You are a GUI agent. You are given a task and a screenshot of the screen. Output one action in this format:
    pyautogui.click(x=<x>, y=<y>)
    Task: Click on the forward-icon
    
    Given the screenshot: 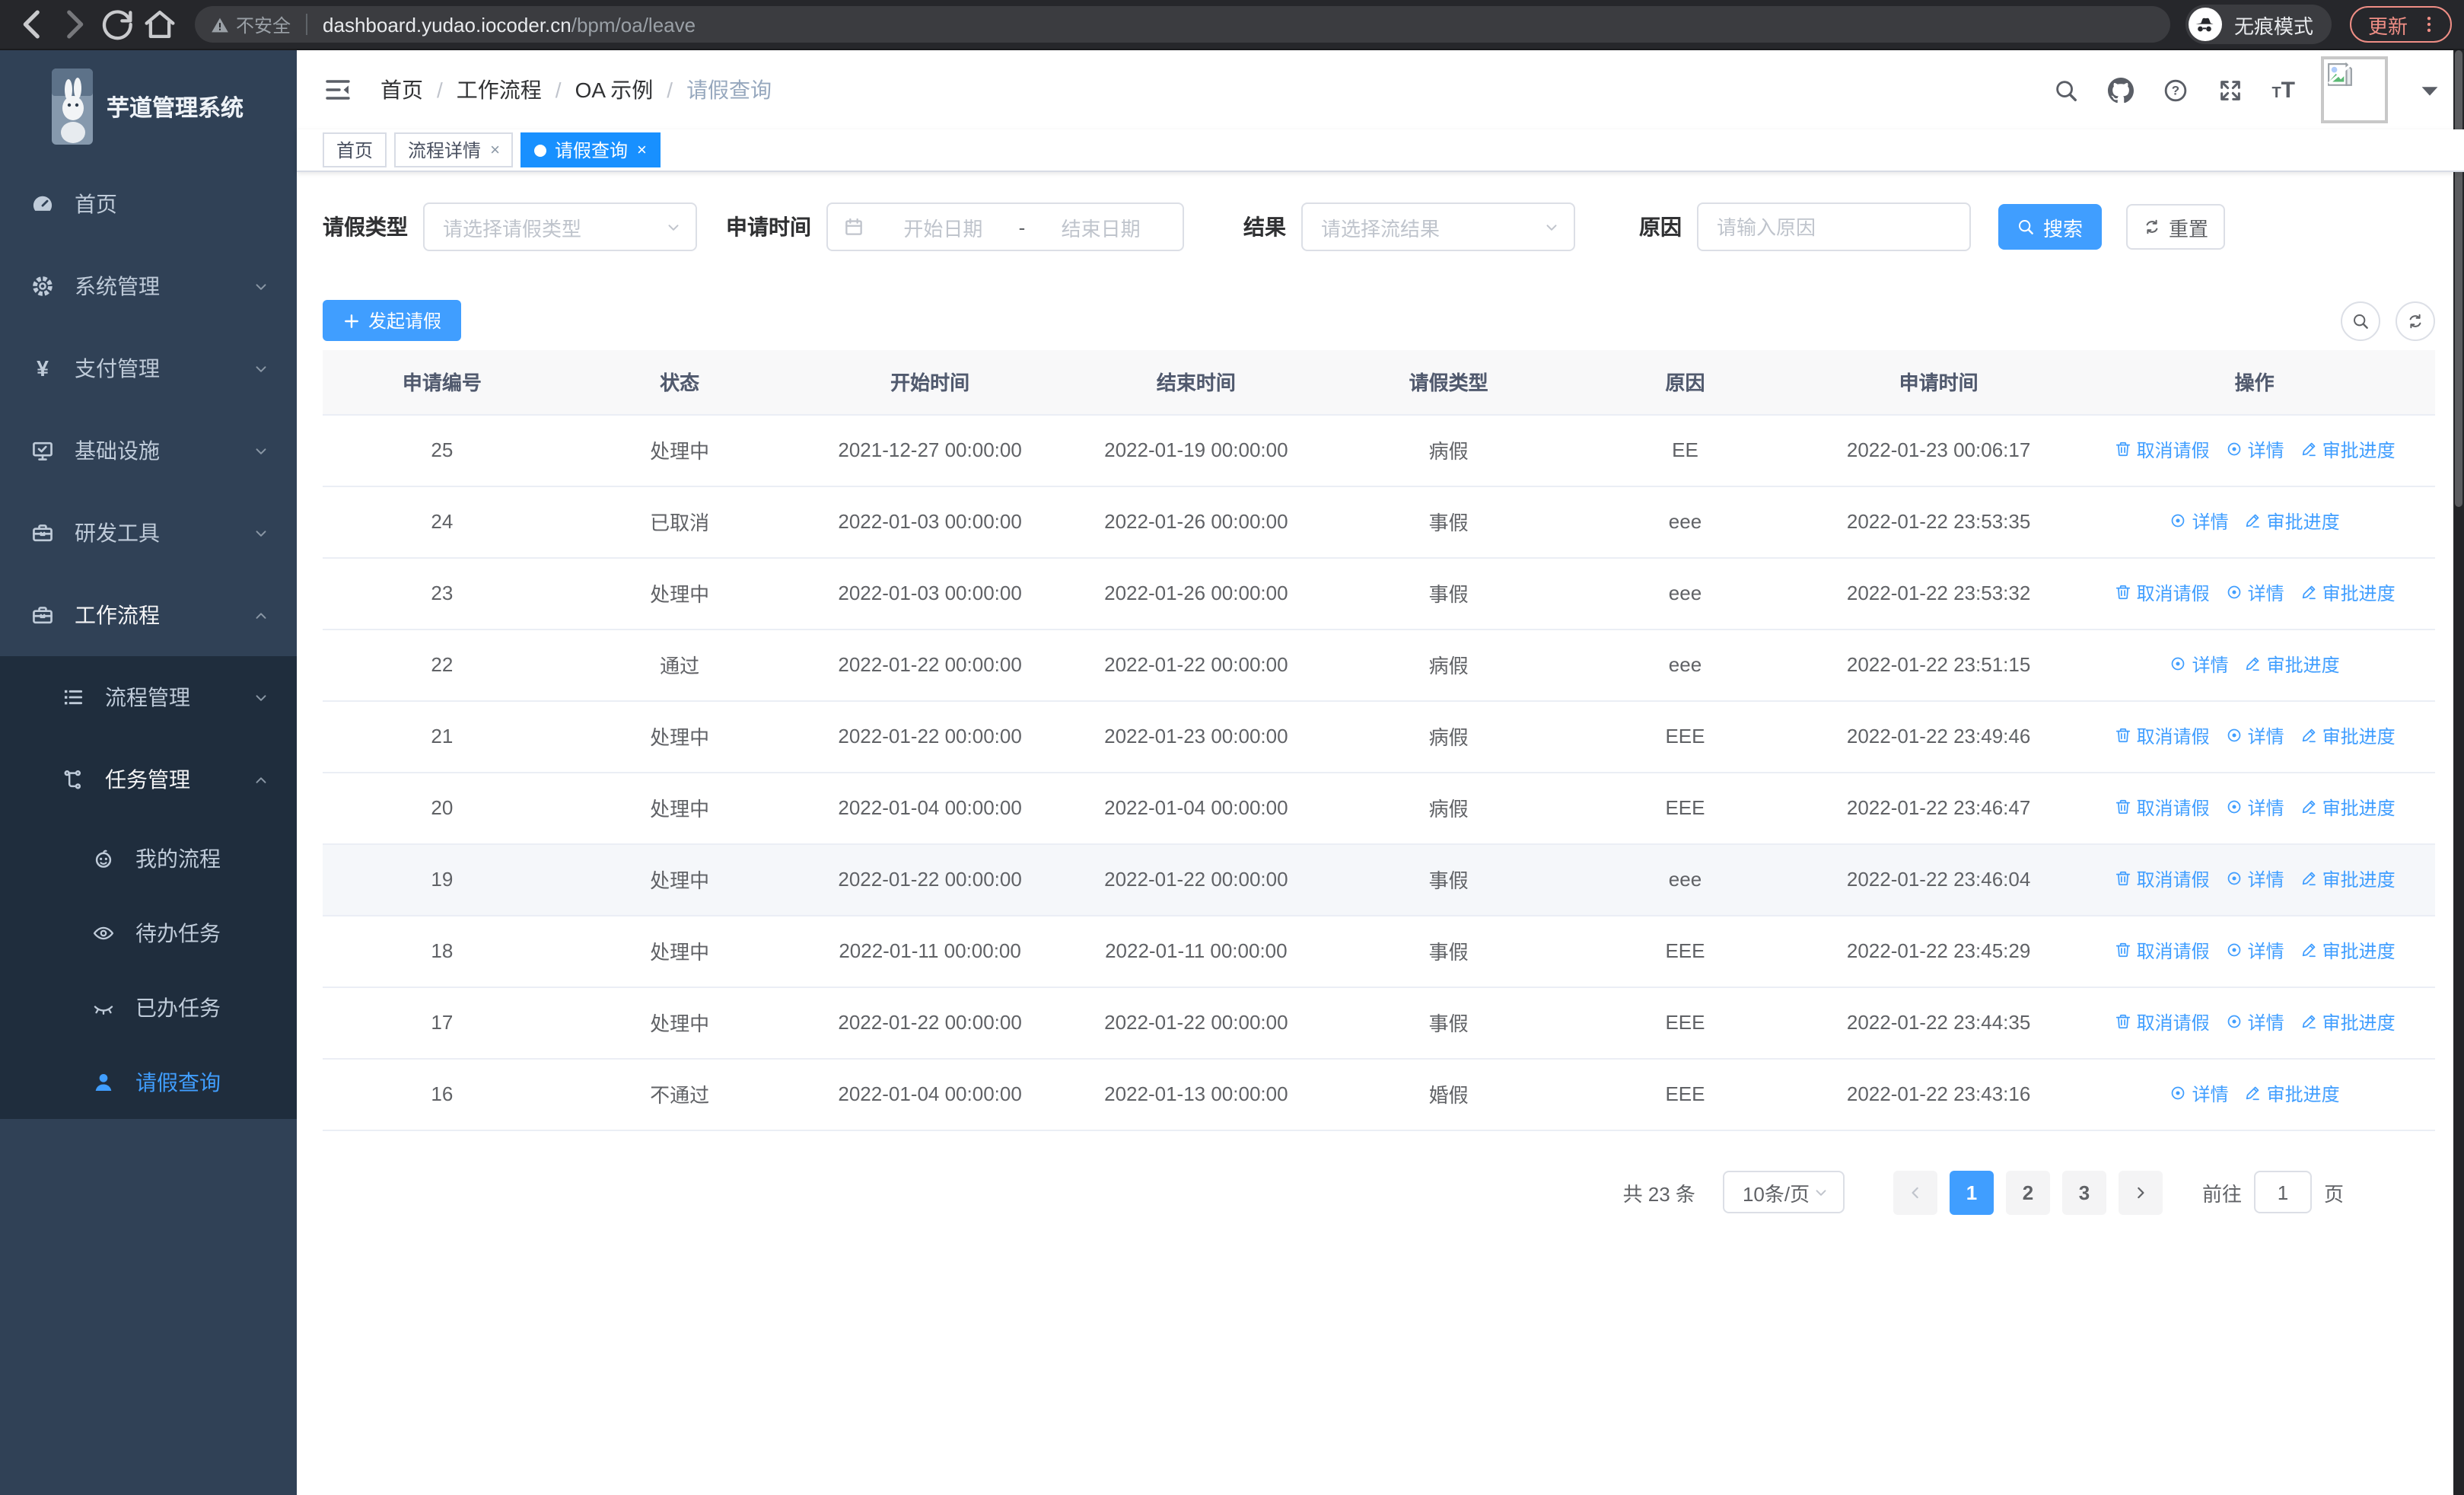 What is the action you would take?
    pyautogui.click(x=74, y=25)
    